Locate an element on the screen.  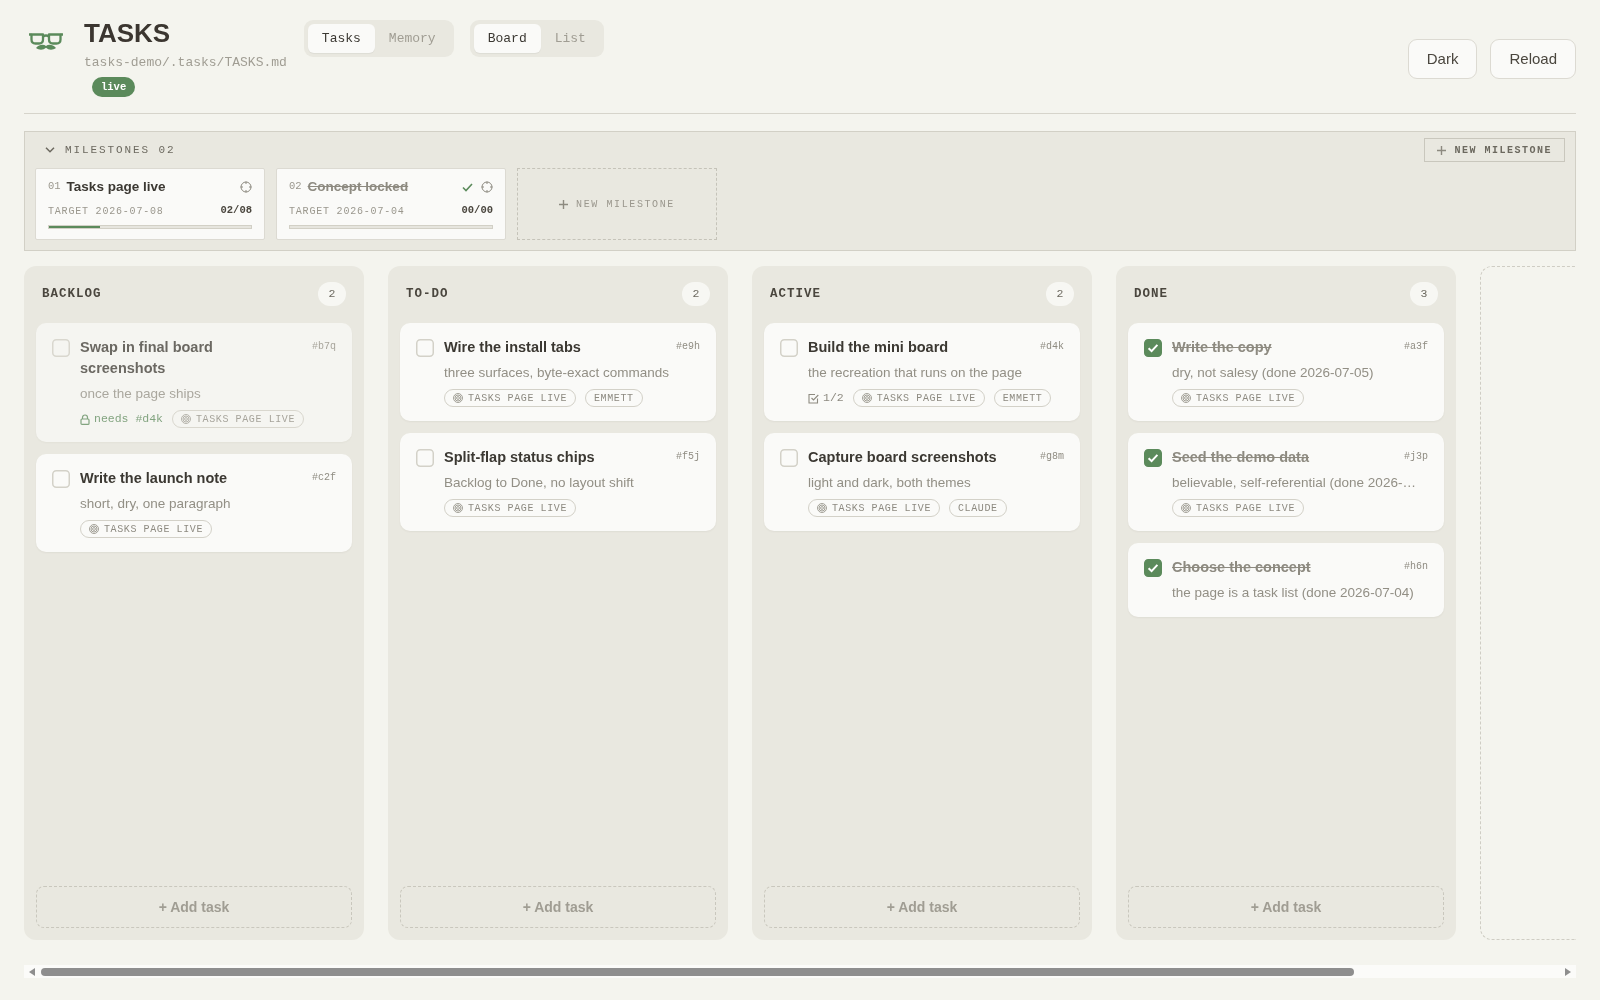
task-description: once the page ships is located at coordinates (141, 394).